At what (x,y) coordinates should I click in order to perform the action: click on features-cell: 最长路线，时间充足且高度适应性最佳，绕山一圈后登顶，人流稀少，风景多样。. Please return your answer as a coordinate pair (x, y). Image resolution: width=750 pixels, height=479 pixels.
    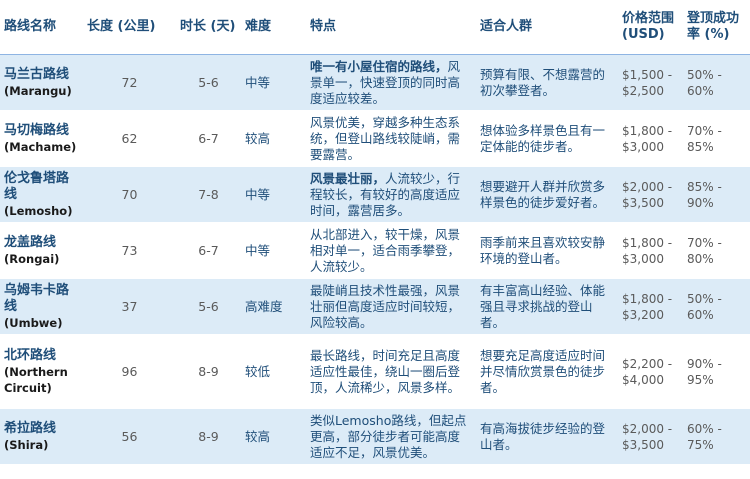
    Looking at the image, I should click on (391, 371).